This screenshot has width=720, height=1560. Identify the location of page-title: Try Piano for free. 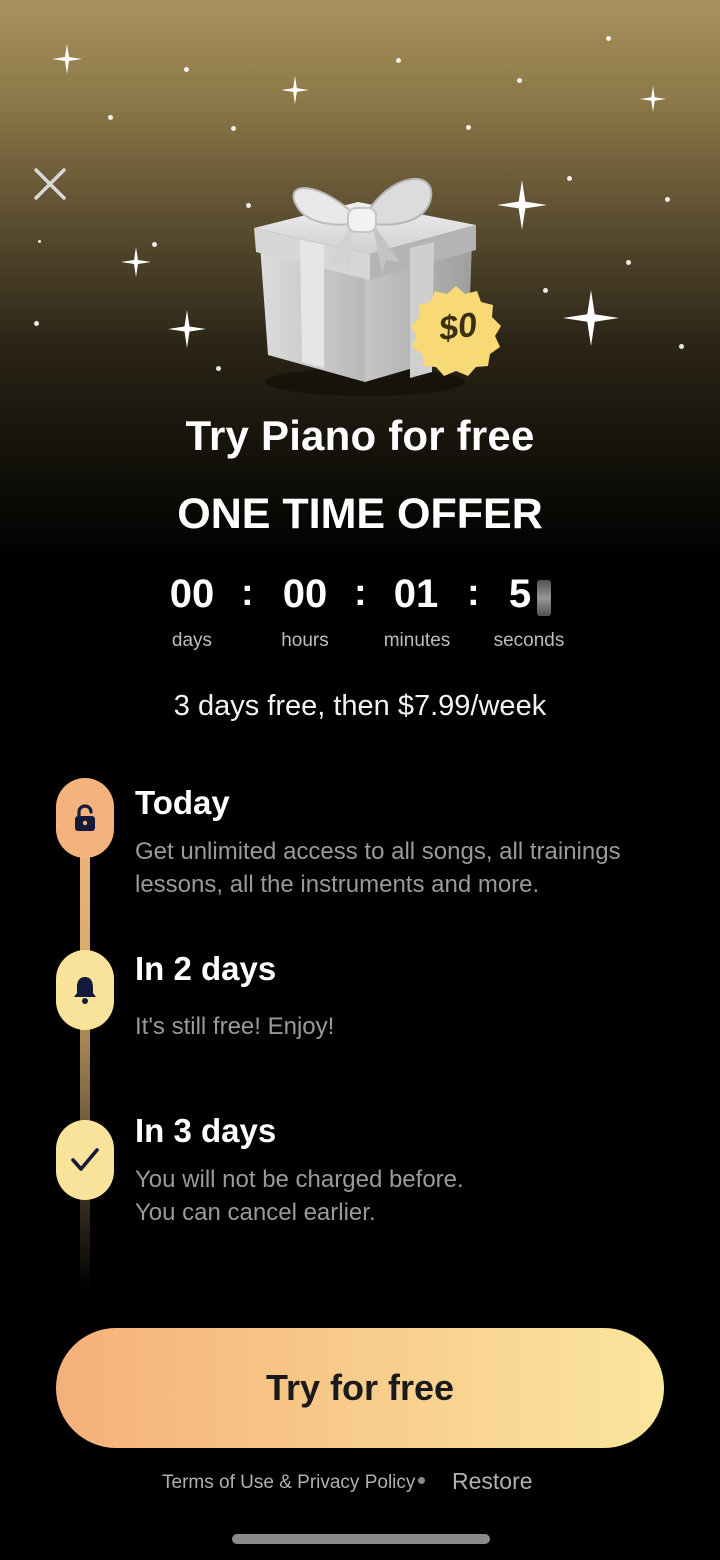
(360, 435).